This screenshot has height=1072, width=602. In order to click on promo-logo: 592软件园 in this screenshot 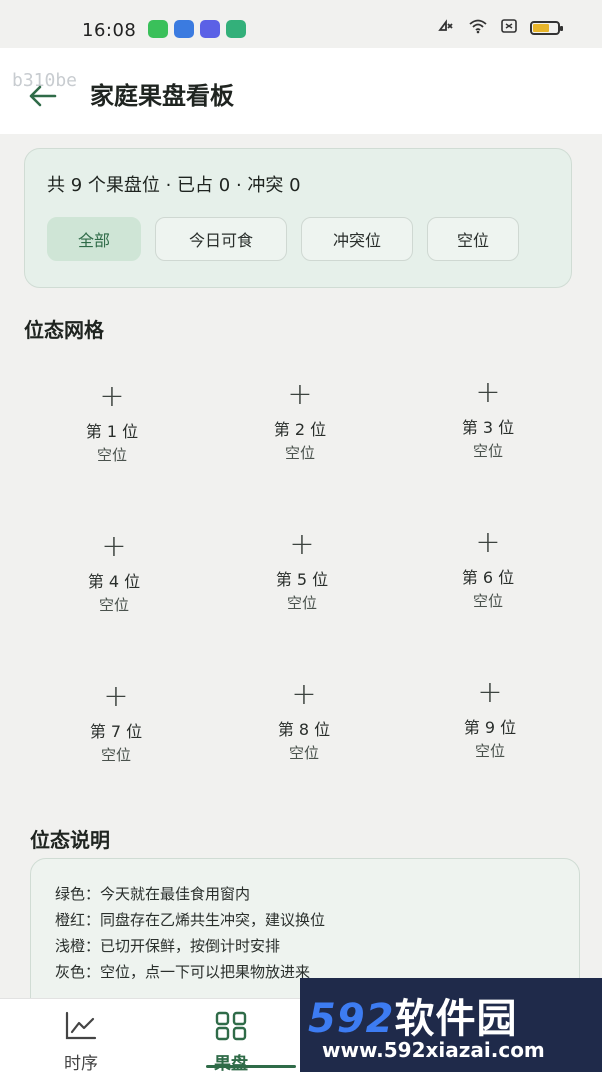, I will do `click(413, 1015)`.